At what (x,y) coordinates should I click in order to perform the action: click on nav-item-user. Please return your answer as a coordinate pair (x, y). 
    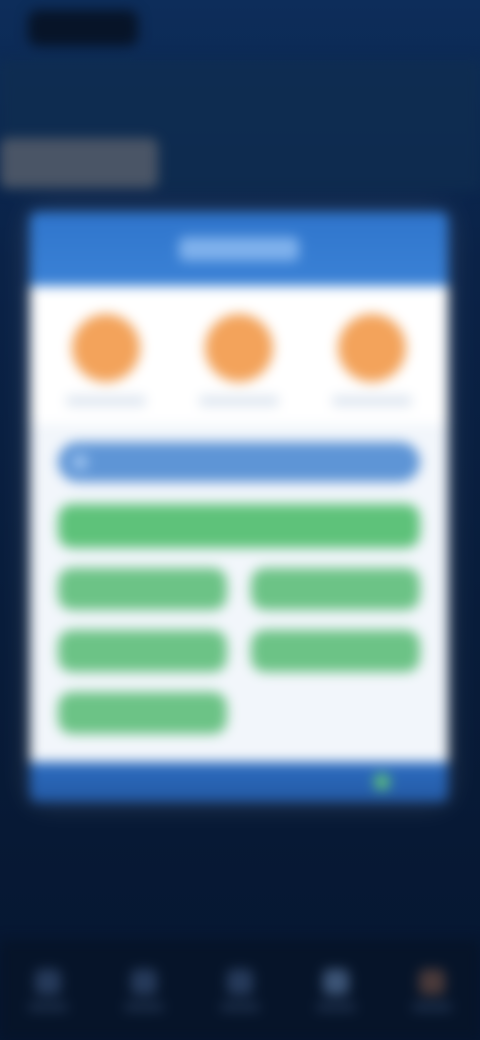
    Looking at the image, I should click on (336, 990).